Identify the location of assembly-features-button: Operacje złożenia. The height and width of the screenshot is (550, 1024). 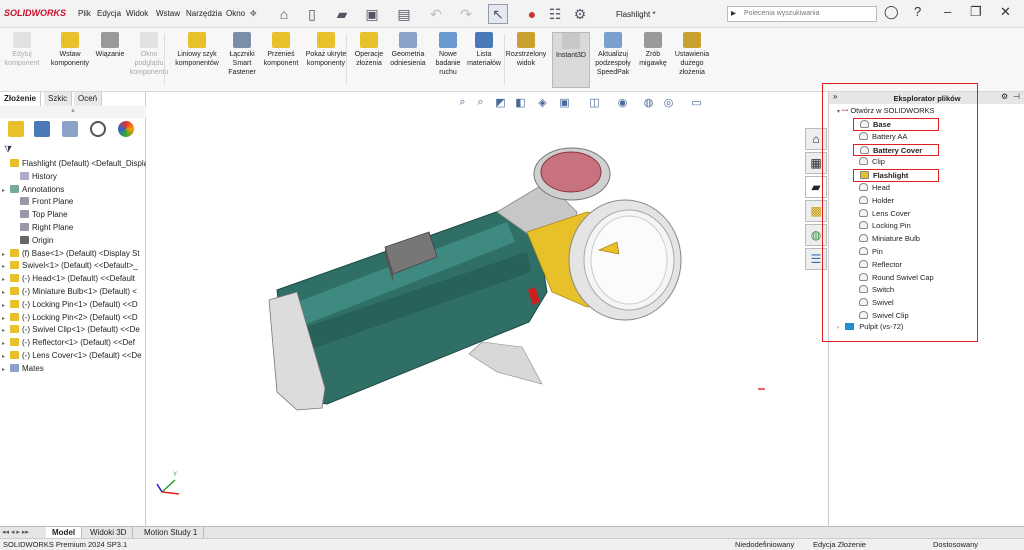
(369, 60).